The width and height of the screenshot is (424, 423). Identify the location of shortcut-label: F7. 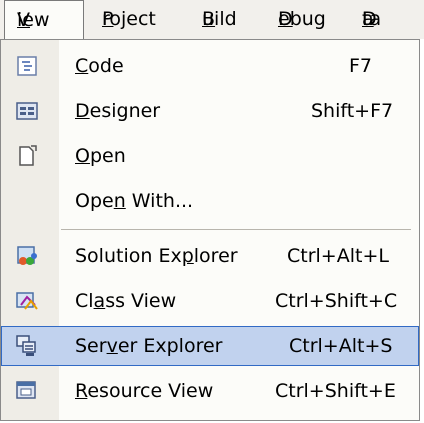
(361, 66).